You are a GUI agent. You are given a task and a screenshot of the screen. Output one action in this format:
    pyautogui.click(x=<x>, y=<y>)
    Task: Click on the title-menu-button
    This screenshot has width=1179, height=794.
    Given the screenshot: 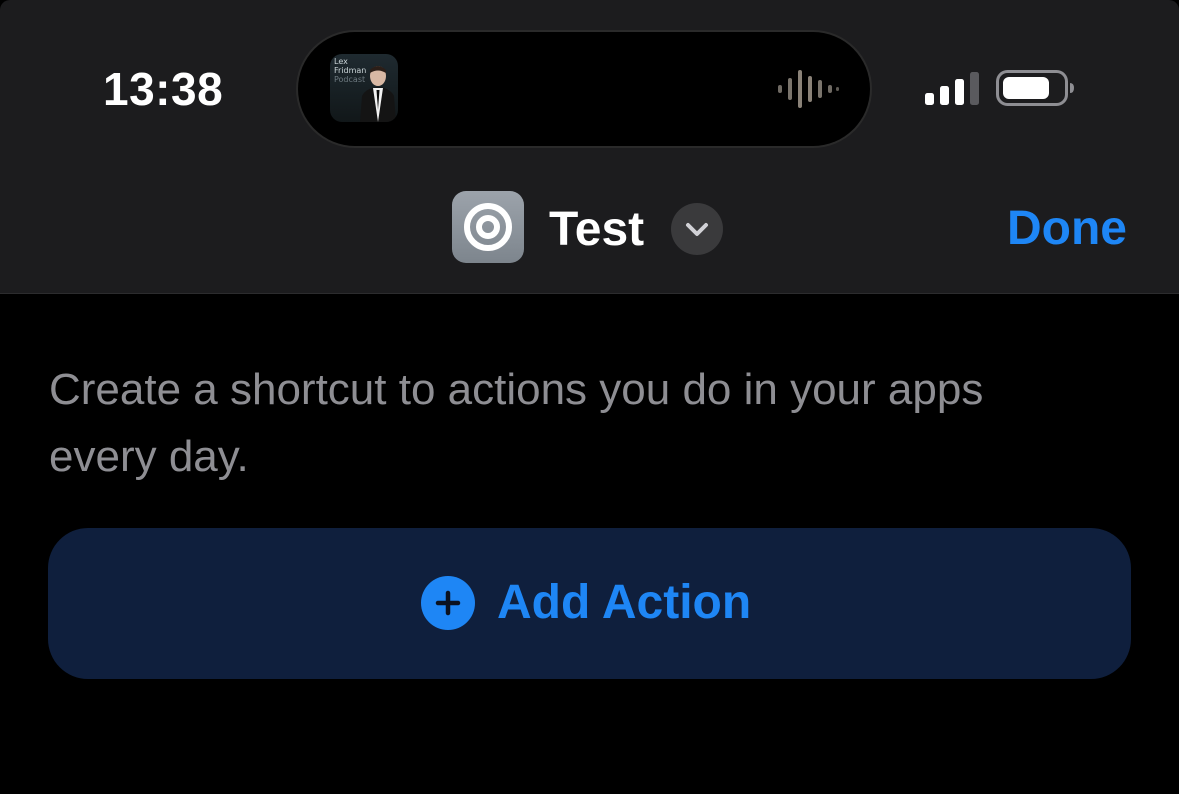 What is the action you would take?
    pyautogui.click(x=697, y=229)
    